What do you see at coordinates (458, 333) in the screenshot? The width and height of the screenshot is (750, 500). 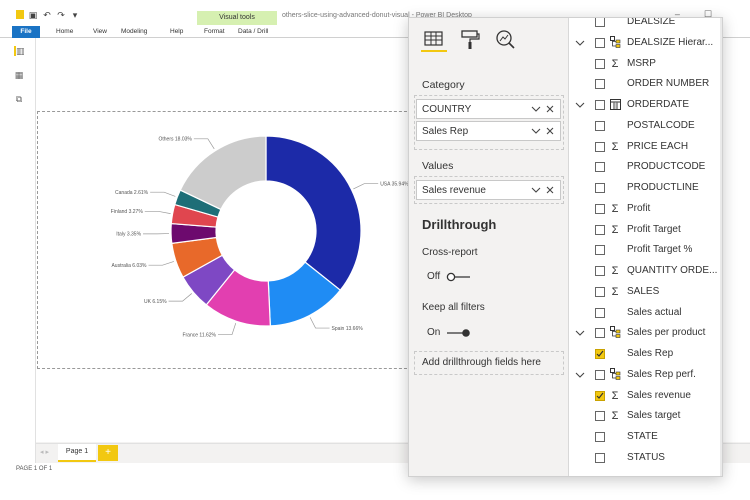 I see `keep-filters-toggle` at bounding box center [458, 333].